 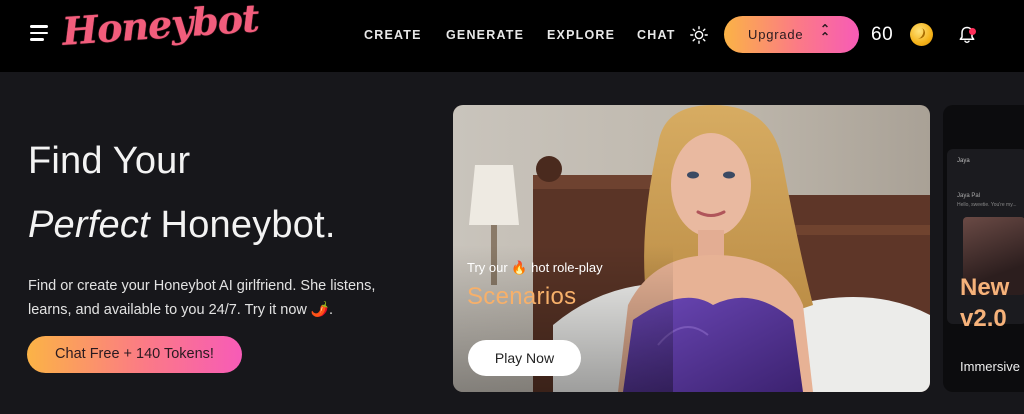 I want to click on chat-preview-name: Jaya, so click(x=963, y=161).